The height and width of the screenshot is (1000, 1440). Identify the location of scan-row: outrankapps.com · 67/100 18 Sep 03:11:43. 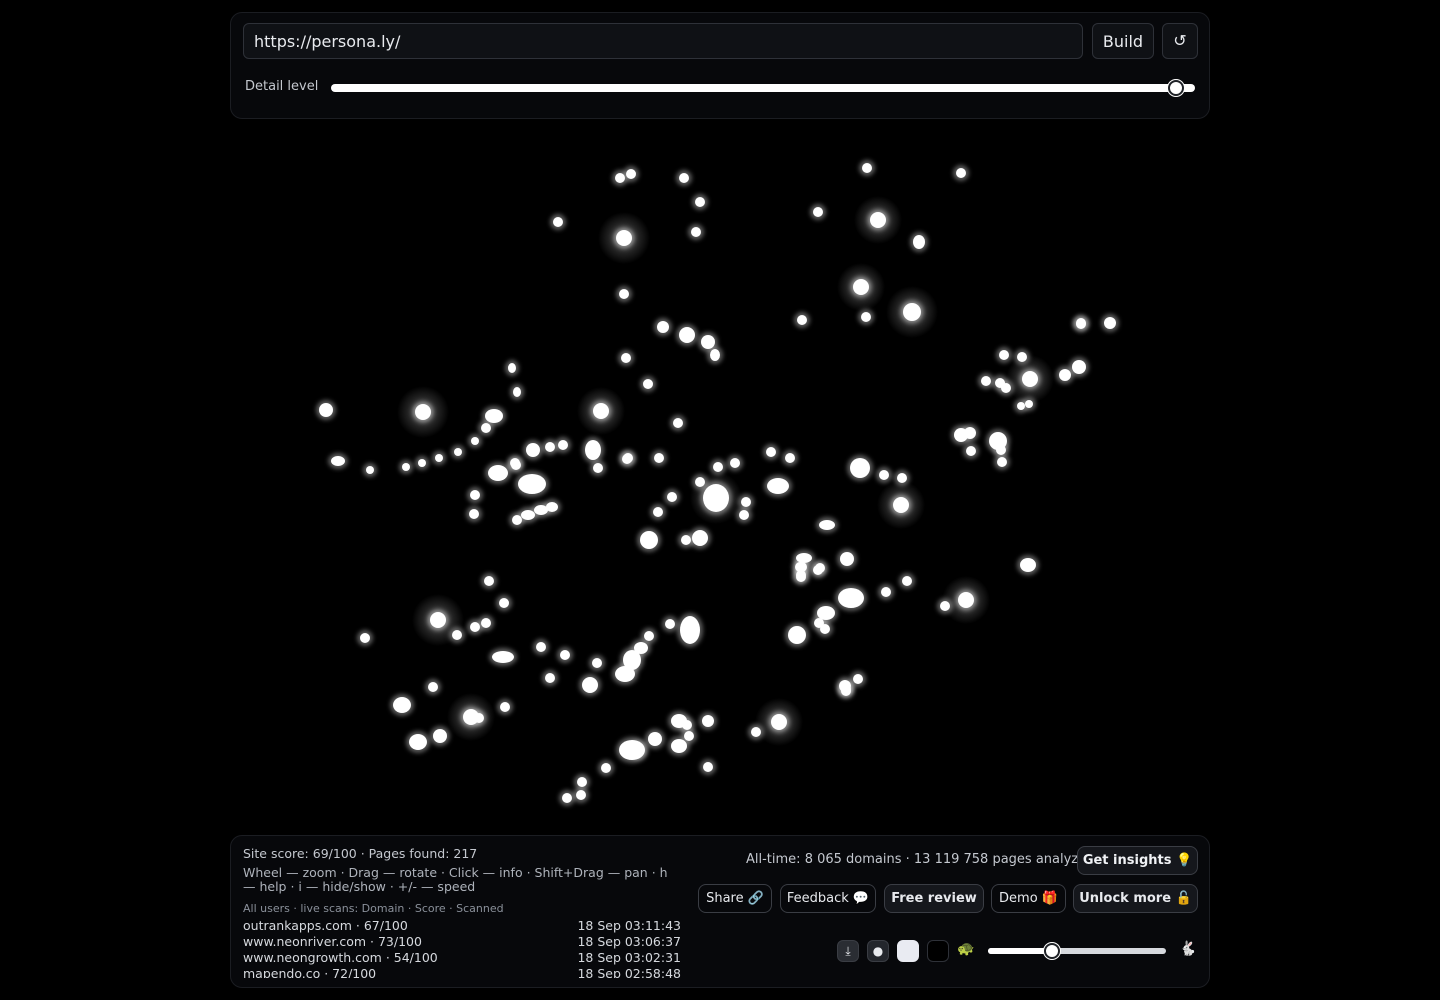
(463, 926).